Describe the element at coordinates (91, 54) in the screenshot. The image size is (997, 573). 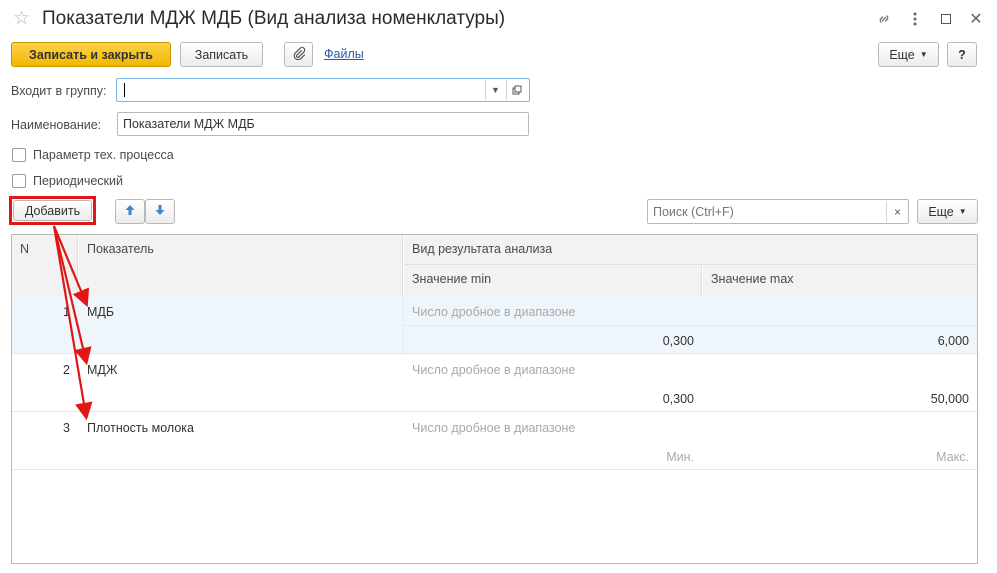
I see `save-and-close-button: Записать и закрыть` at that location.